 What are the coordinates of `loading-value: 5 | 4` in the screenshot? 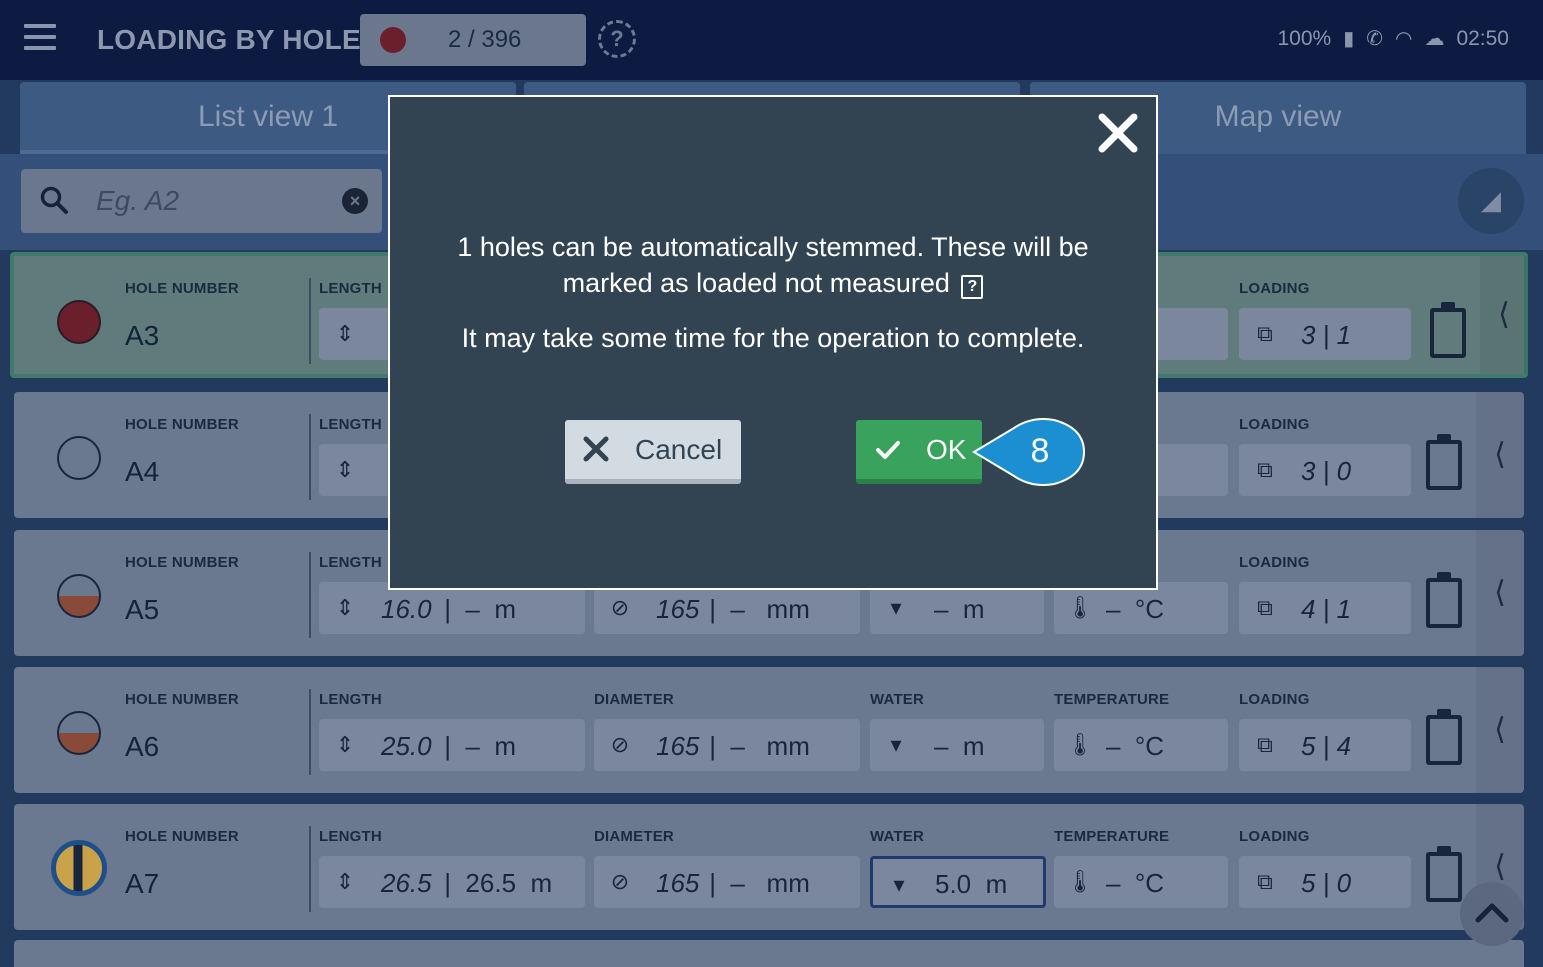 It's located at (1326, 746).